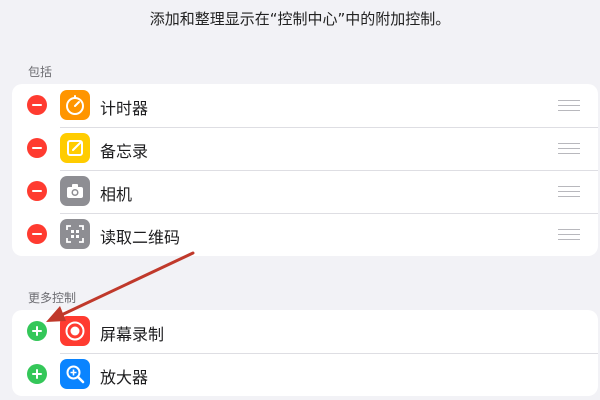  What do you see at coordinates (305, 191) in the screenshot?
I see `list-item-camera: 相机` at bounding box center [305, 191].